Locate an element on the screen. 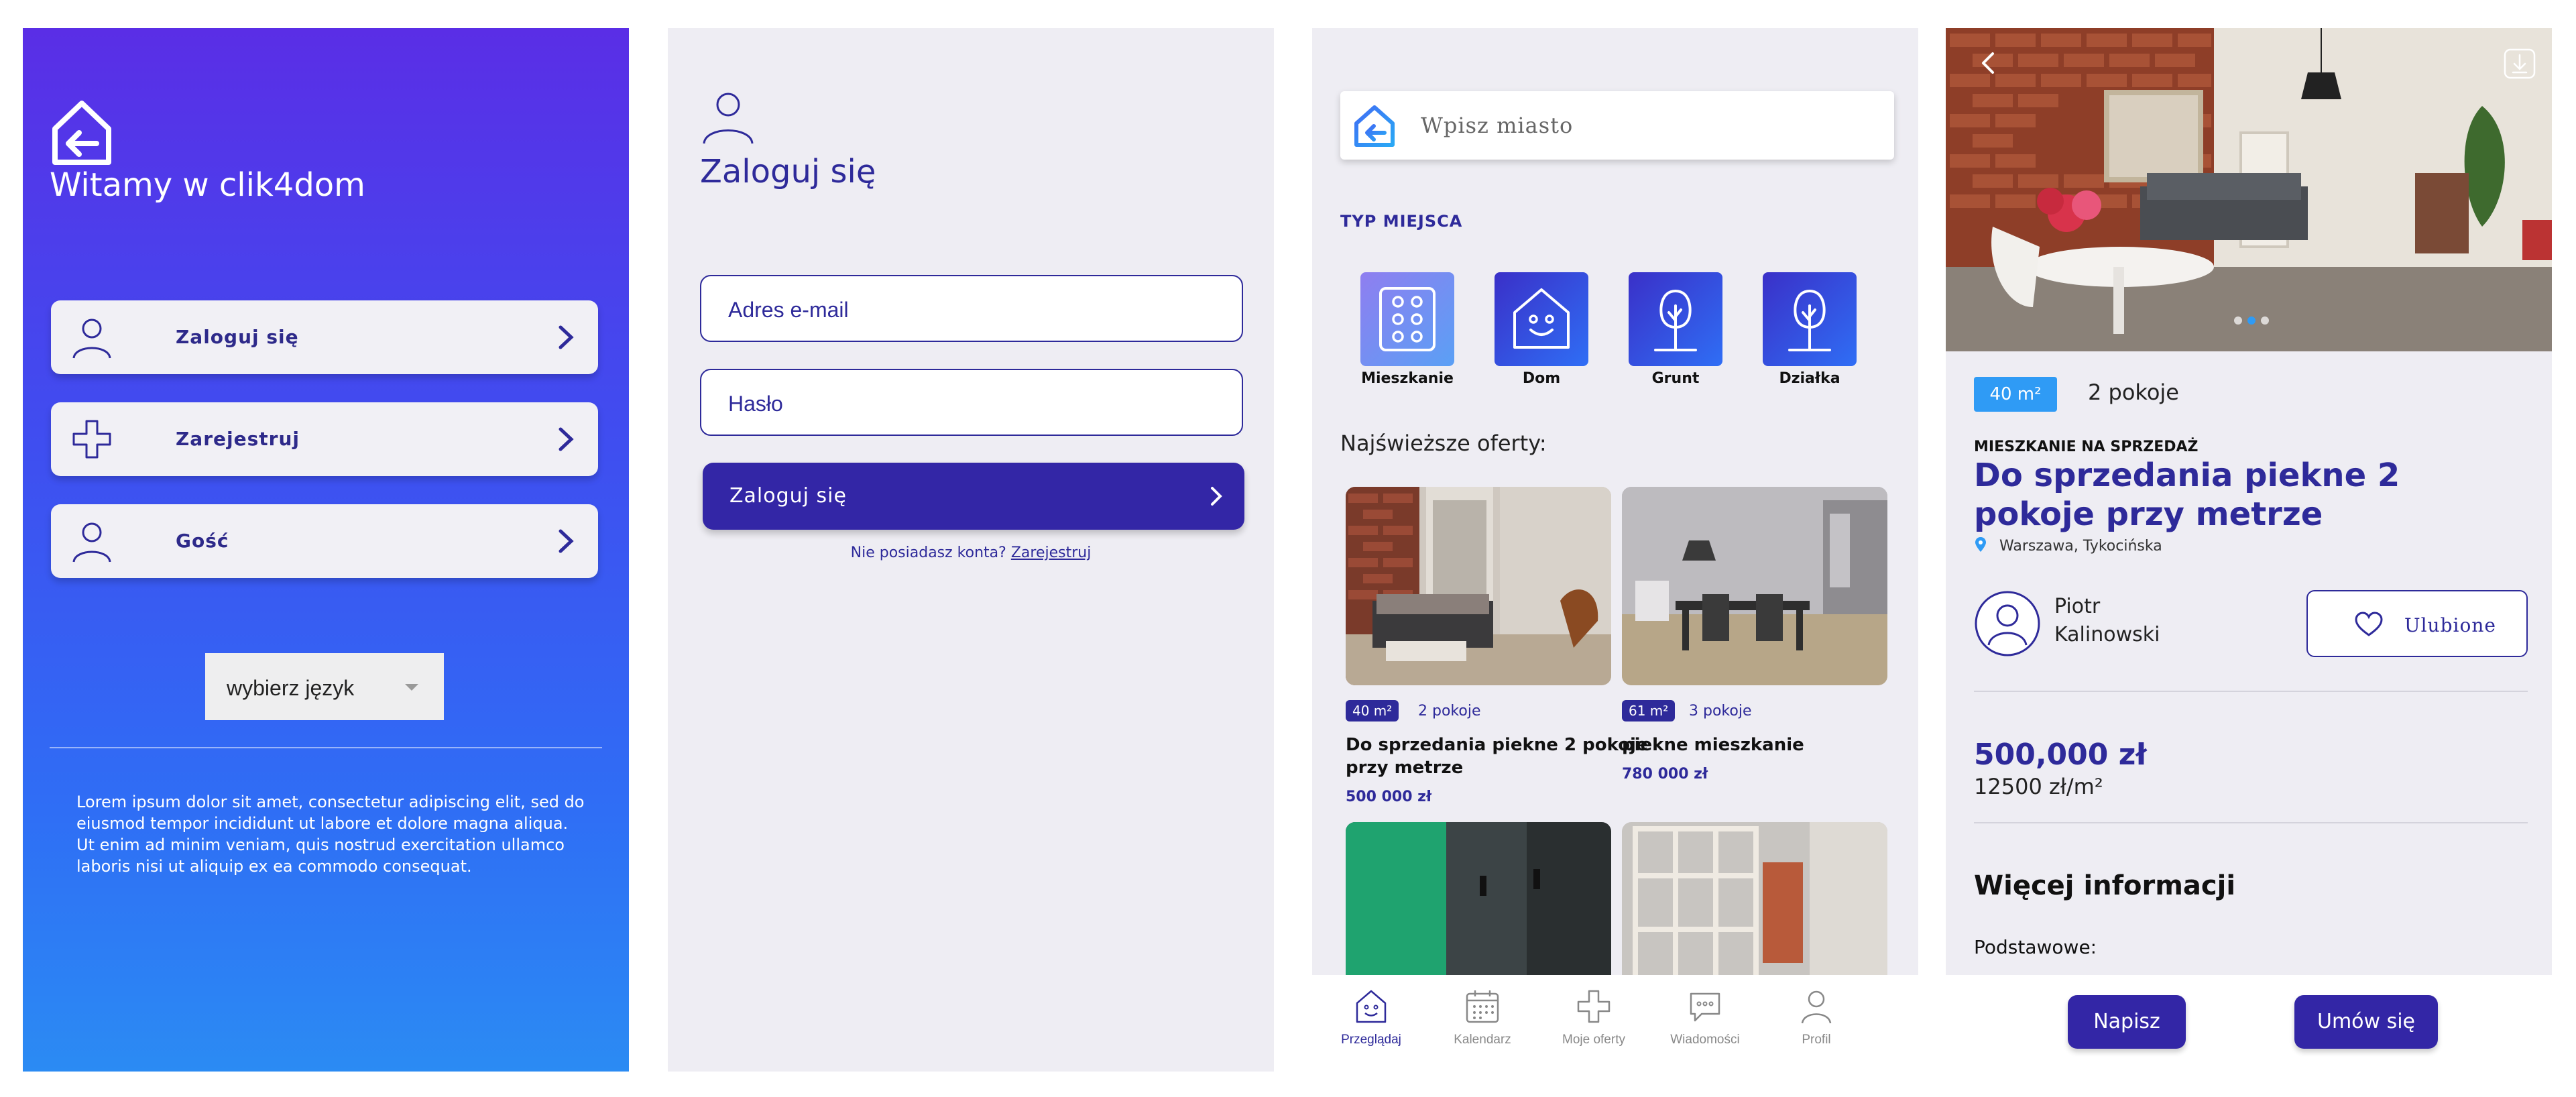 Image resolution: width=2576 pixels, height=1097 pixels. living-room-photo is located at coordinates (2249, 189).